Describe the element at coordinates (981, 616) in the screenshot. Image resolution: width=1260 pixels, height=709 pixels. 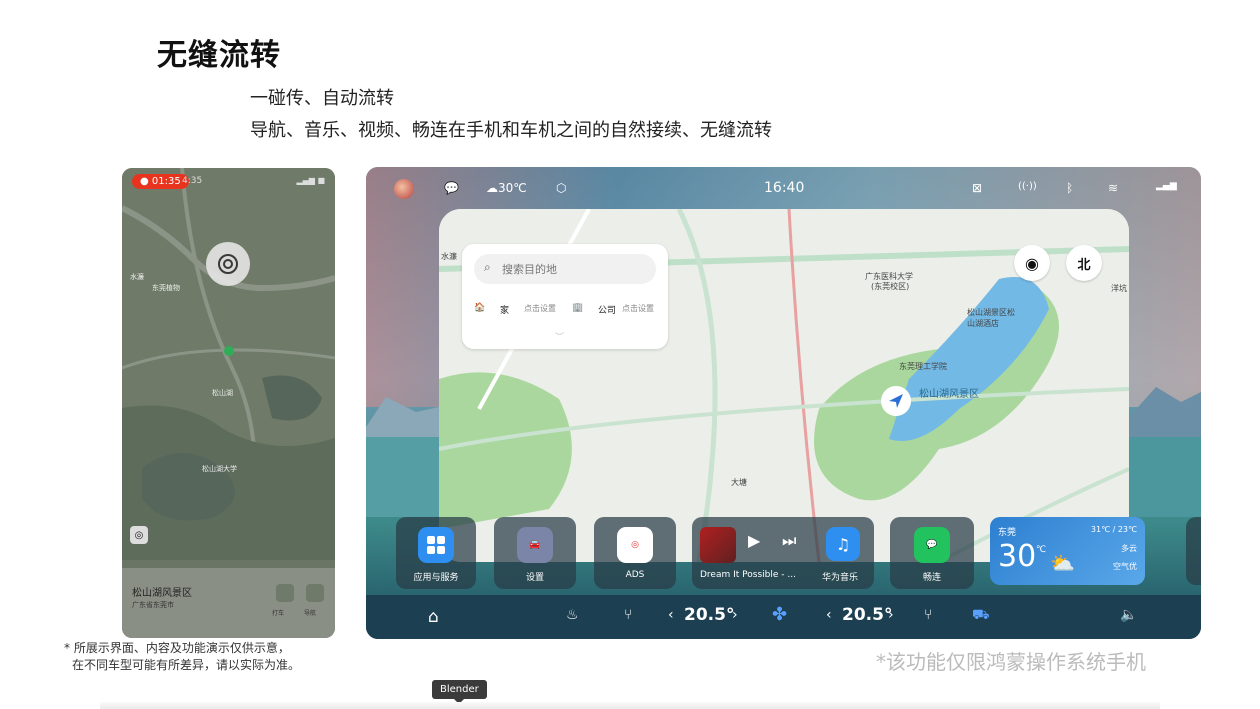
I see `car-icon: ⛟` at that location.